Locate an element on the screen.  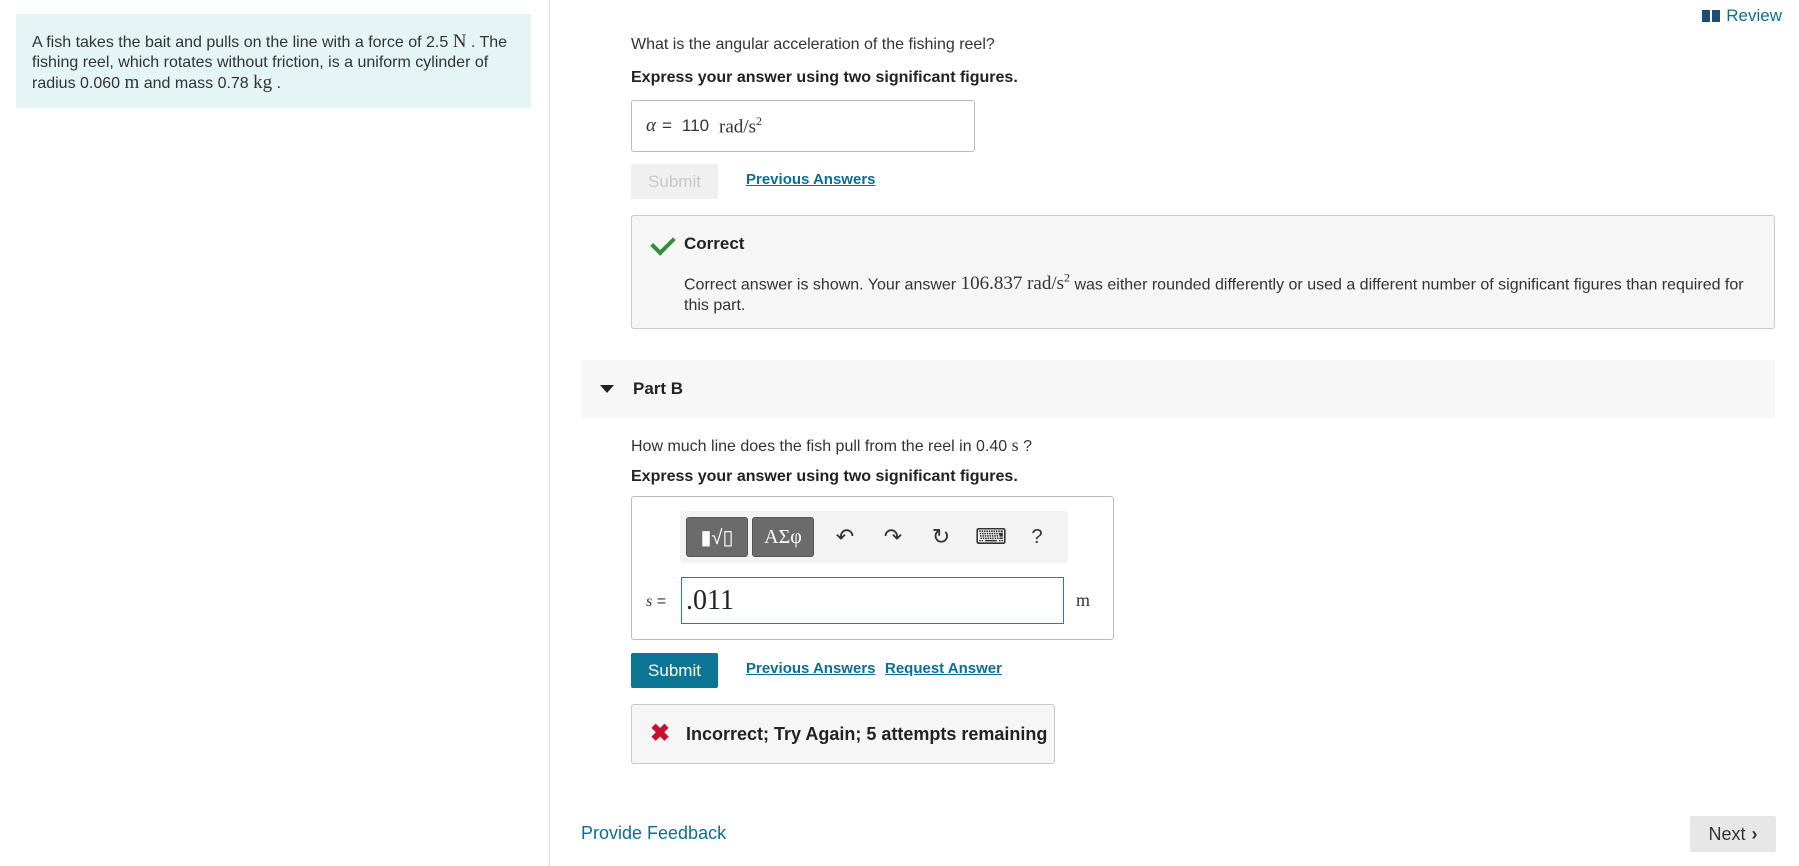
problem-text-3: and mass 0.78 is located at coordinates (196, 83).